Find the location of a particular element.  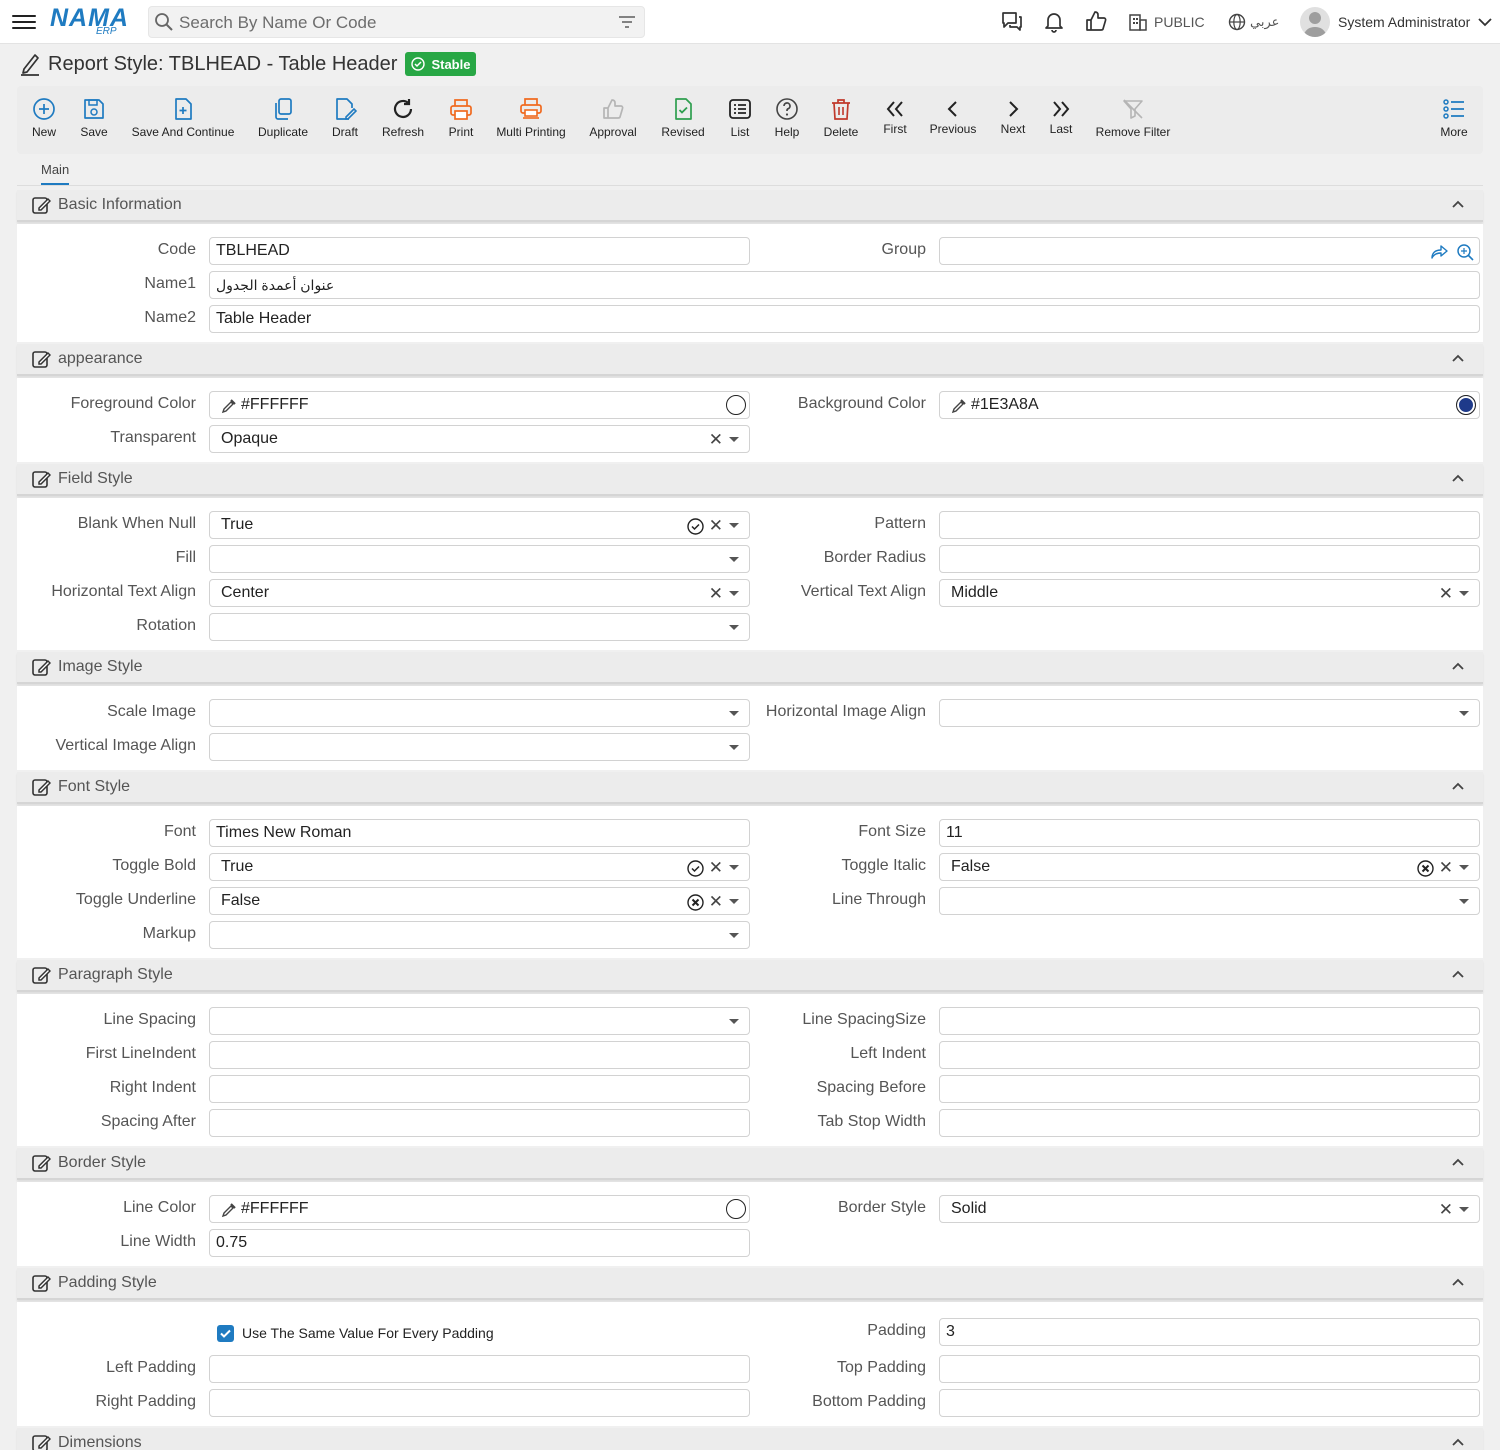

section-padding-style: Padding Style is located at coordinates (750, 1284).